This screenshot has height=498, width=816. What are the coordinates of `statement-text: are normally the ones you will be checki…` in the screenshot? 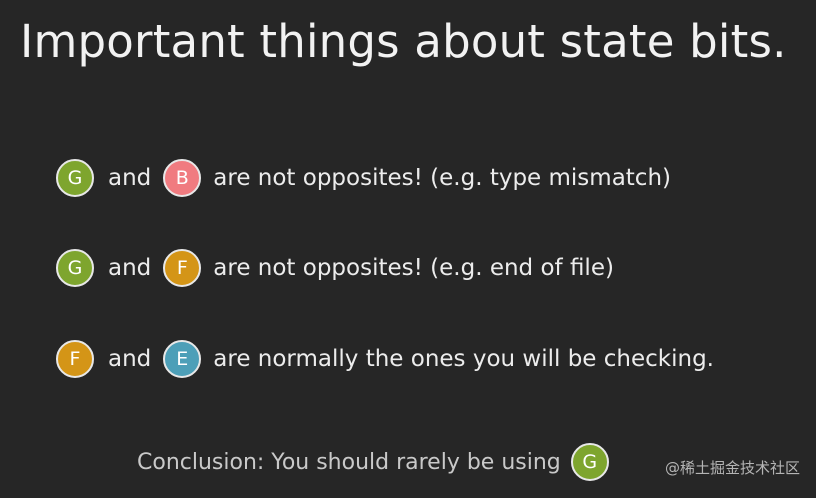 It's located at (463, 359).